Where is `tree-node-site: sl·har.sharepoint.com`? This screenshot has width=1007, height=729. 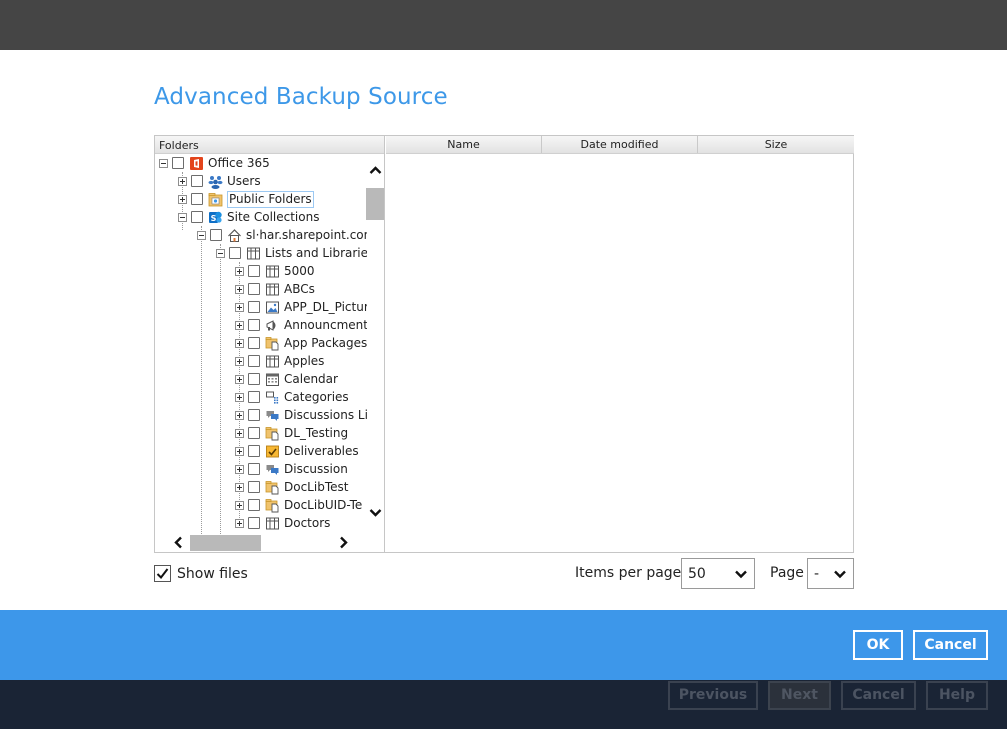
tree-node-site: sl·har.sharepoint.com is located at coordinates (282, 235).